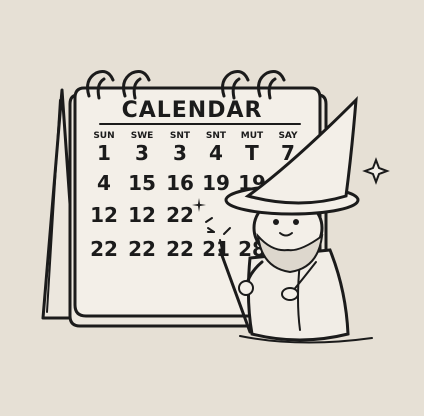  What do you see at coordinates (142, 136) in the screenshot?
I see `weekday-label: SWE` at bounding box center [142, 136].